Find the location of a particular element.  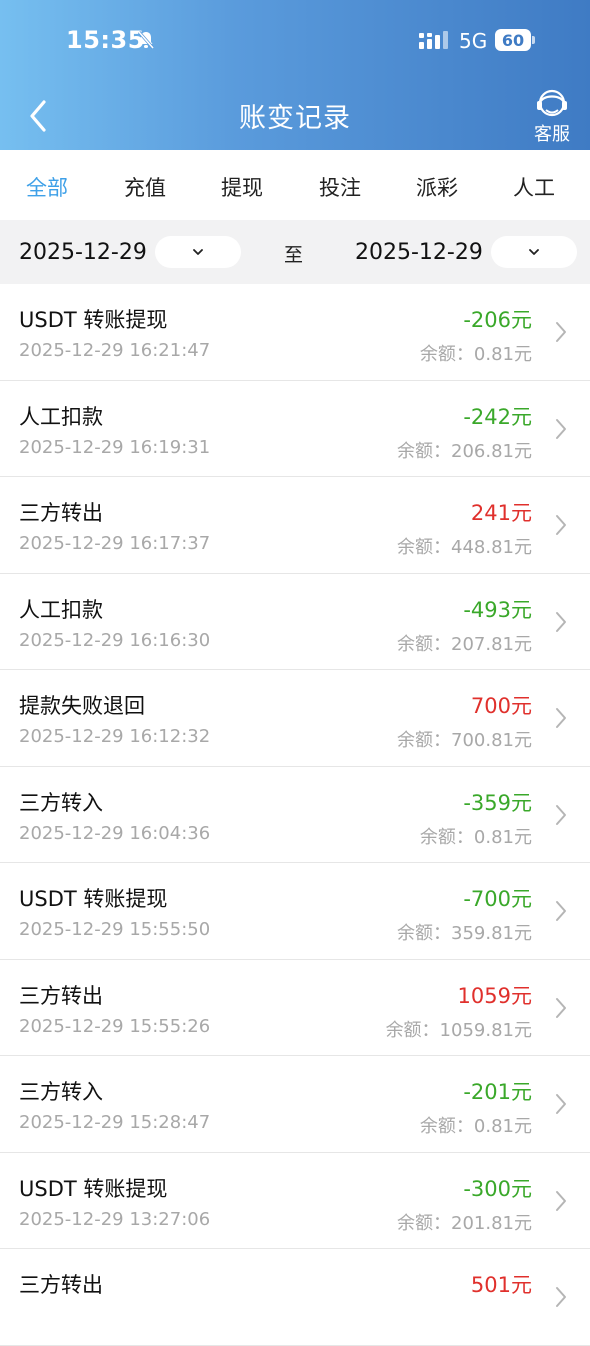

tab-deposit: 充值 is located at coordinates (145, 187).